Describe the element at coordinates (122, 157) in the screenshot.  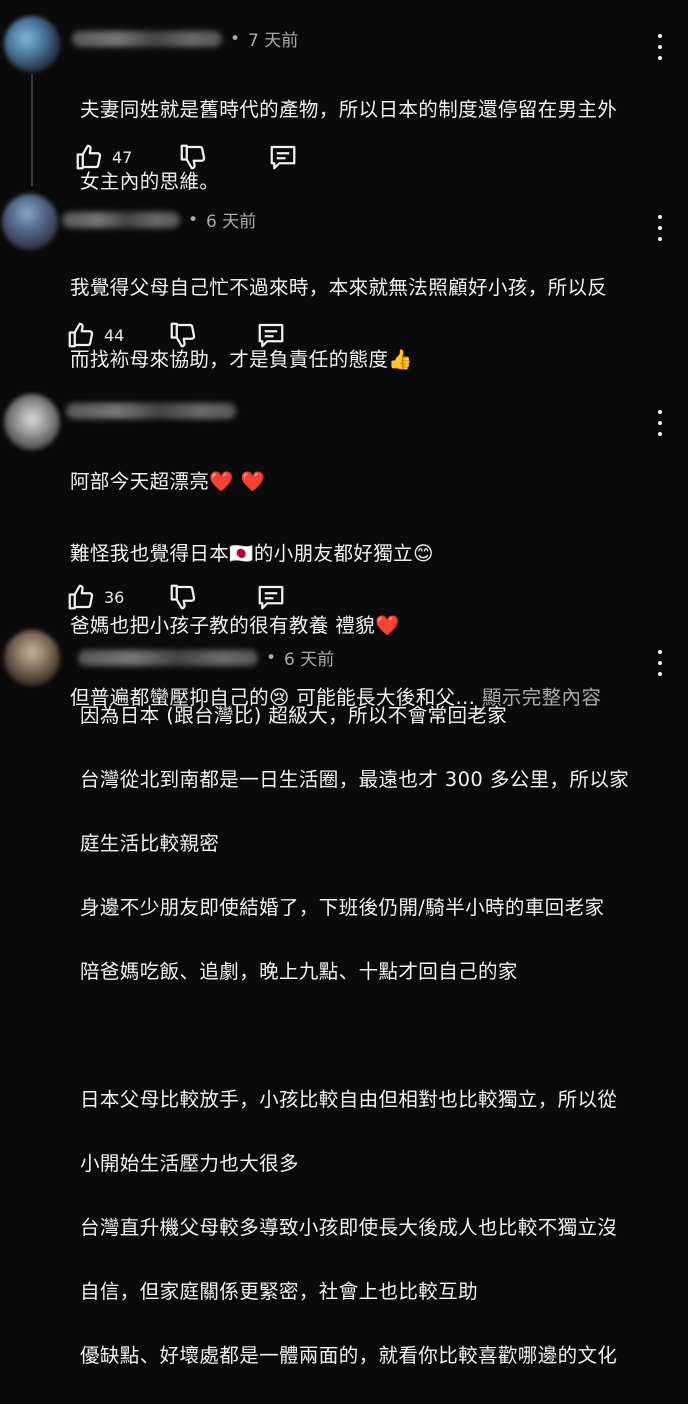
I see `like-count: 47` at that location.